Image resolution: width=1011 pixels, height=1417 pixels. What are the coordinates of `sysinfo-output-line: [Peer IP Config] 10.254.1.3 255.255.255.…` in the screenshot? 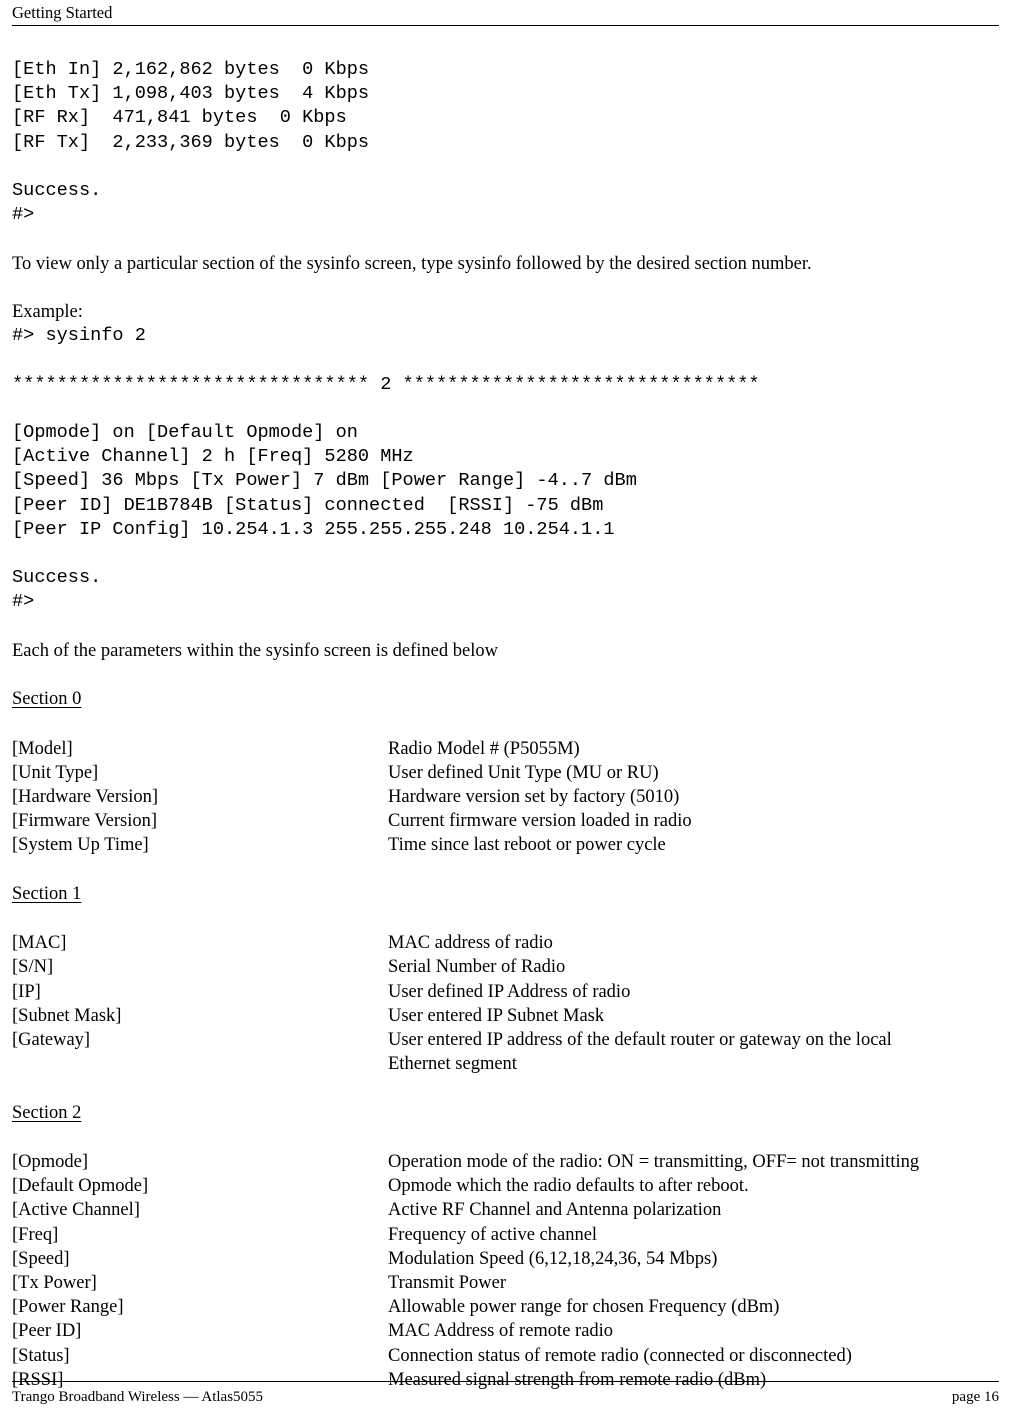 It's located at (313, 529).